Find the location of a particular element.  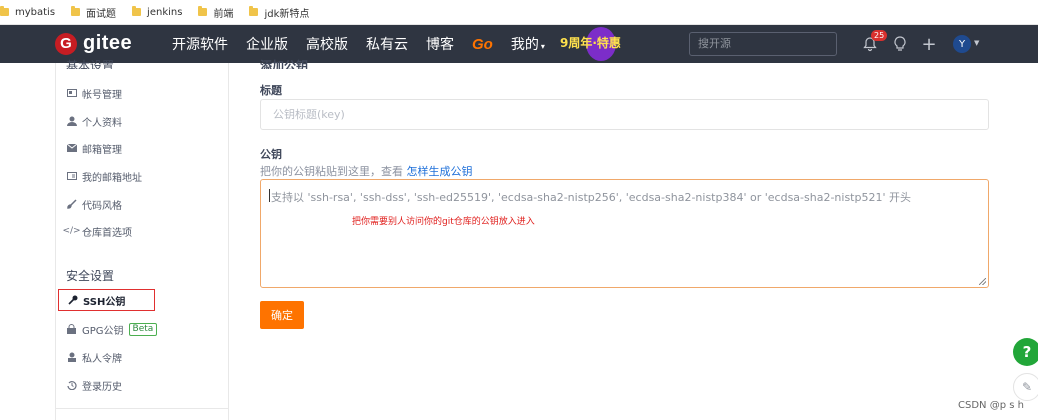

sidebar-item-account: 帐号管理 is located at coordinates (94, 93).